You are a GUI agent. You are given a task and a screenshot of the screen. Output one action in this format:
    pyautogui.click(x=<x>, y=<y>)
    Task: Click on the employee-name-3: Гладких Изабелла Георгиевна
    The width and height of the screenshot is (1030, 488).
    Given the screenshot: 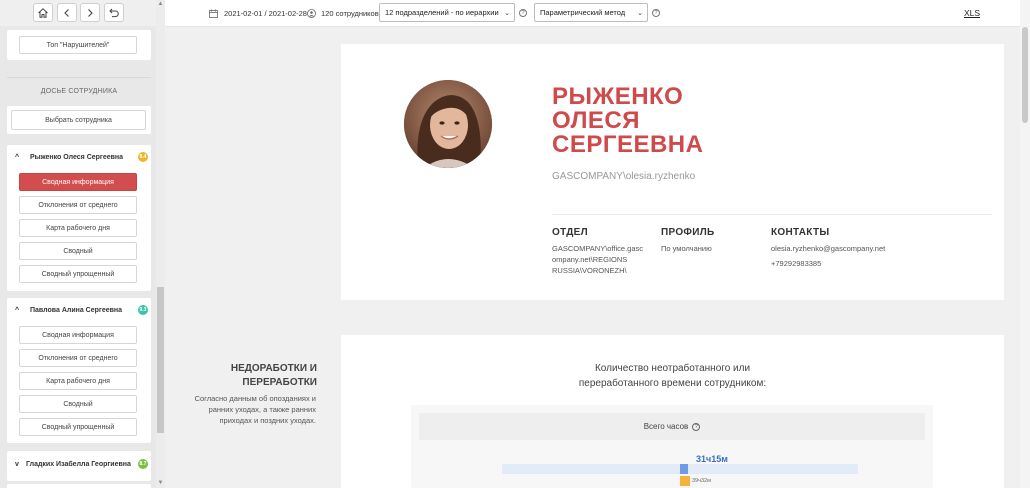 What is the action you would take?
    pyautogui.click(x=78, y=464)
    